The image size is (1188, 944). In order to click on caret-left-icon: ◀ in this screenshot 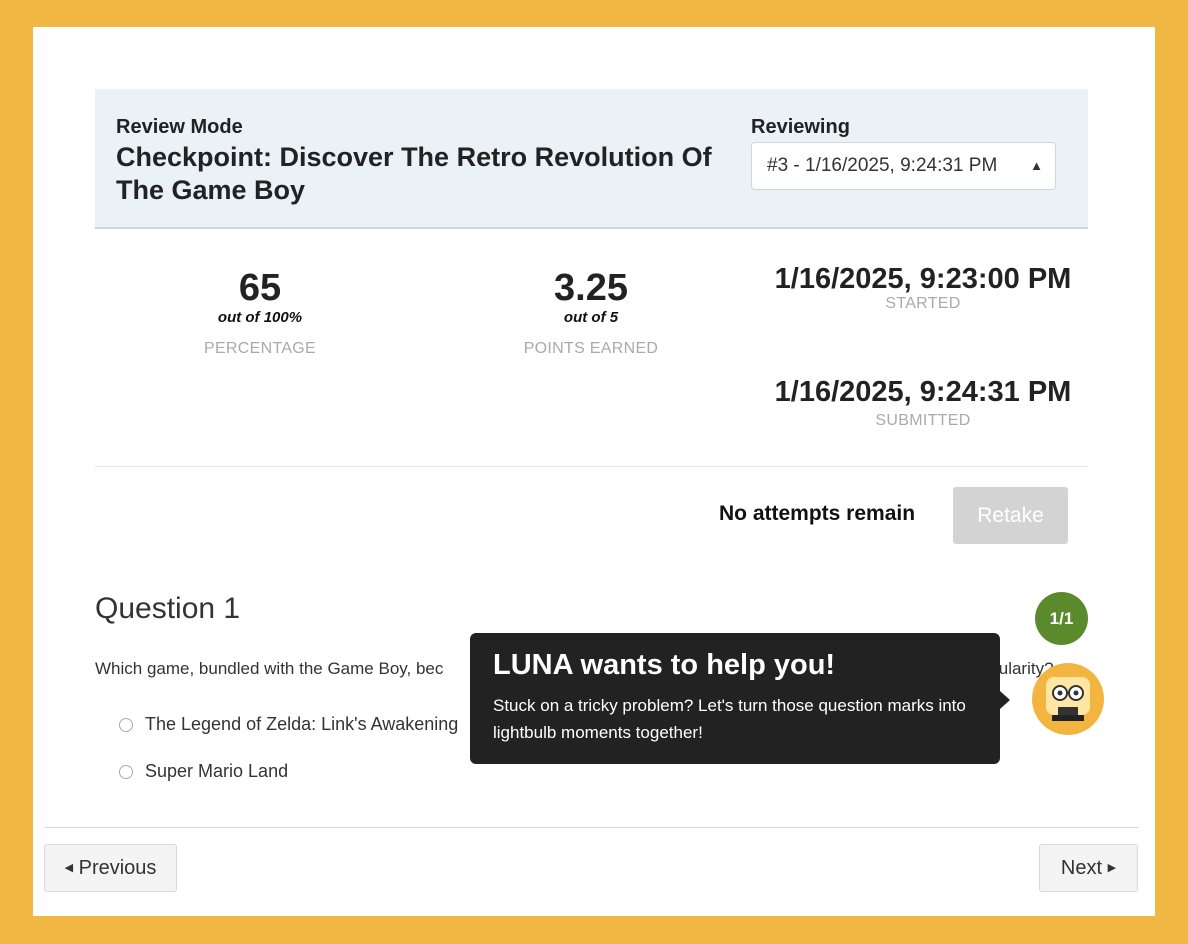, I will do `click(69, 868)`.